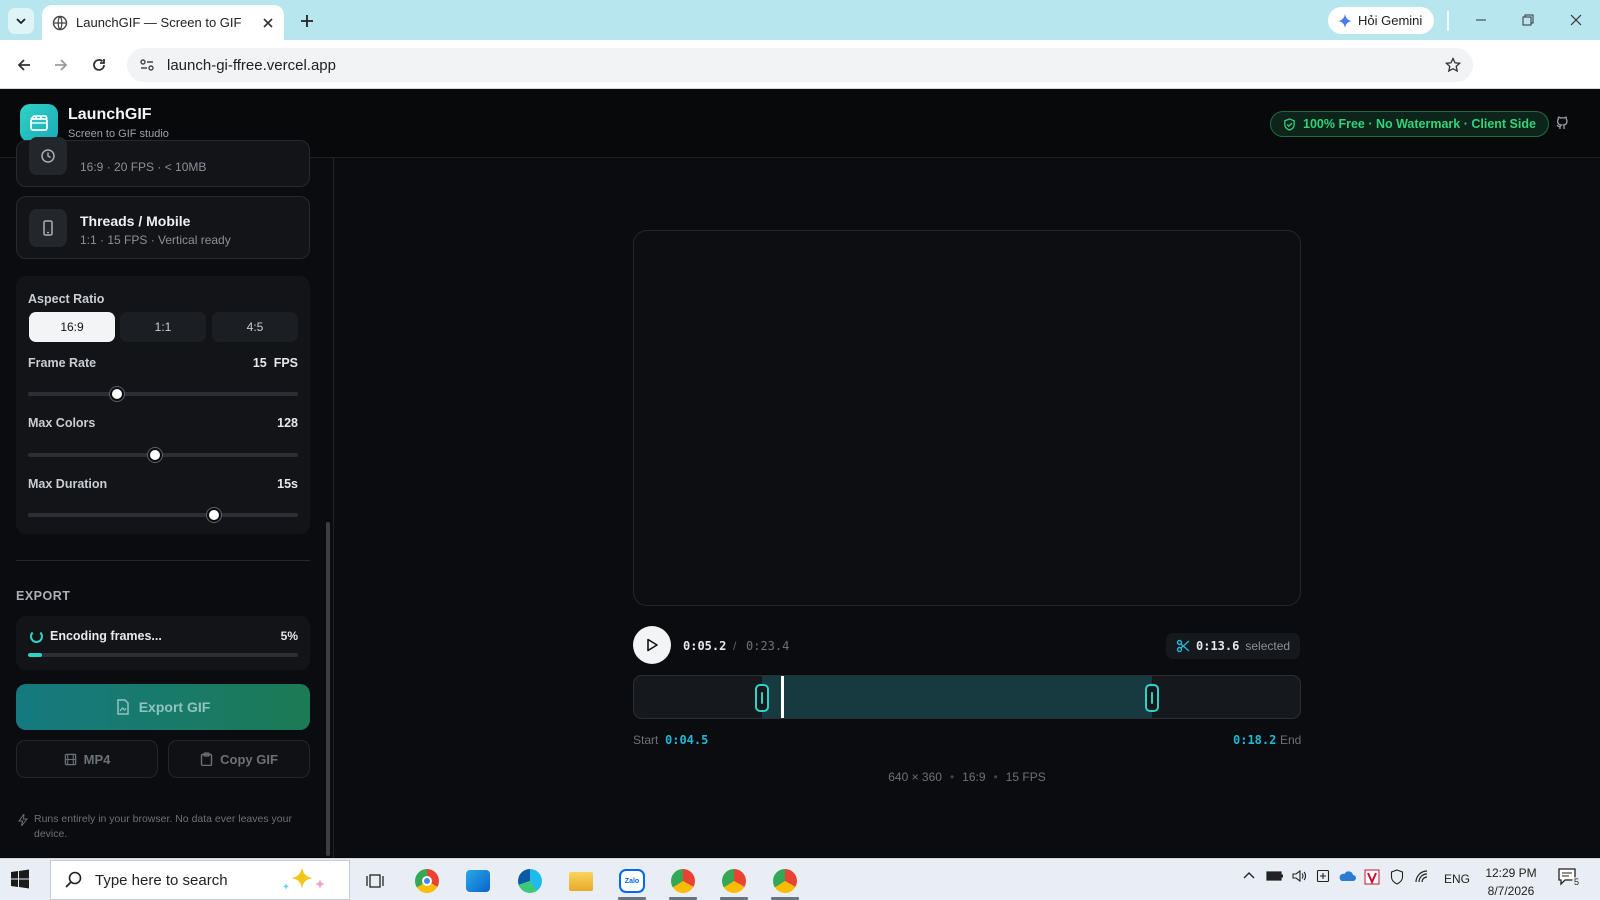  What do you see at coordinates (303, 878) in the screenshot?
I see `sparkles-icon` at bounding box center [303, 878].